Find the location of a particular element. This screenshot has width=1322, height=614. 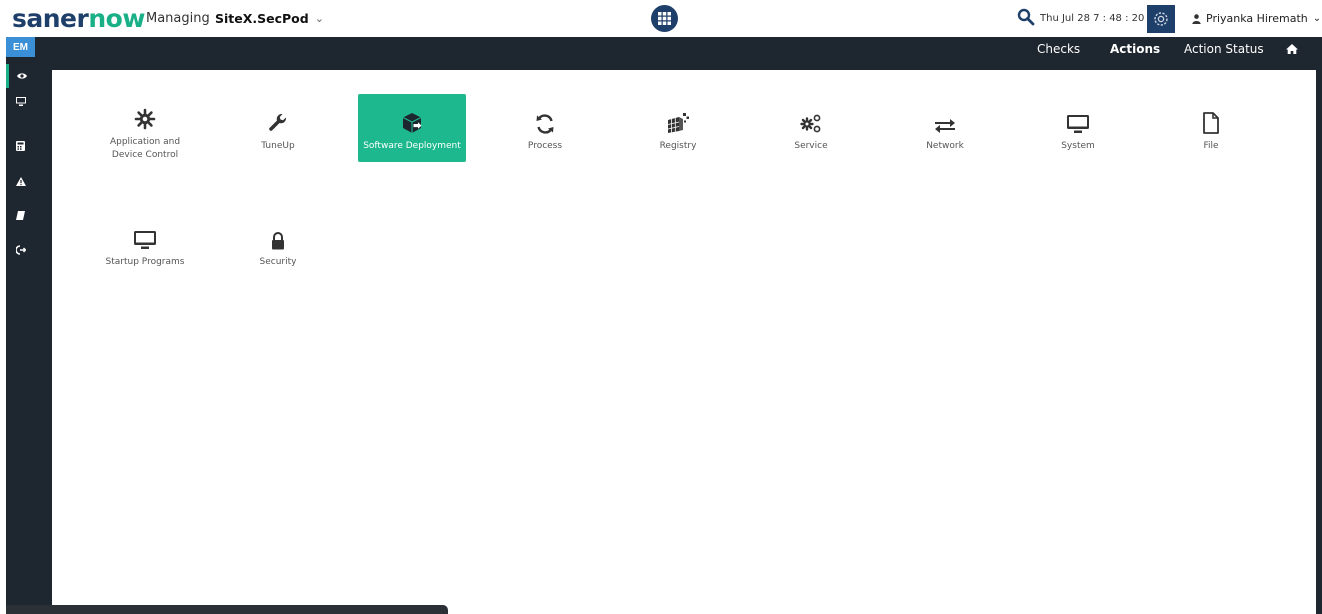

exchange-icon is located at coordinates (945, 126).